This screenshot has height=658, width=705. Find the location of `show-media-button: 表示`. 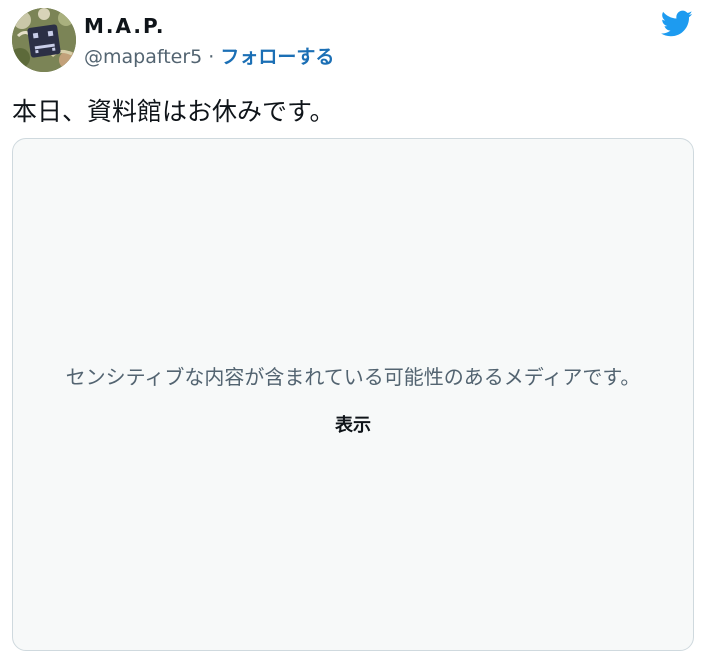

show-media-button: 表示 is located at coordinates (353, 425).